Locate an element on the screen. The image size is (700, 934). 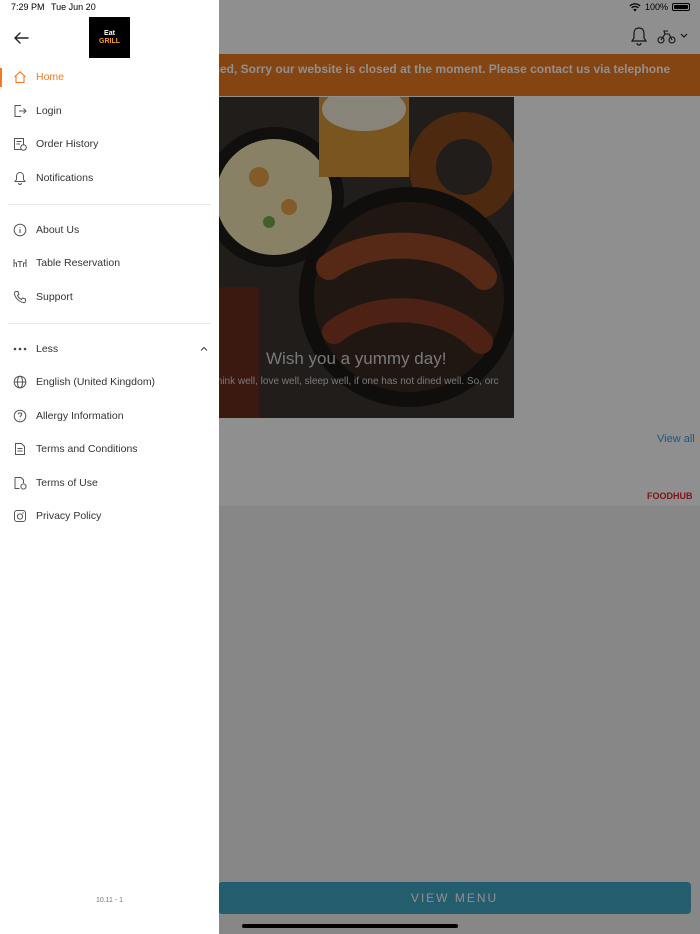
table-icon is located at coordinates (20, 263).